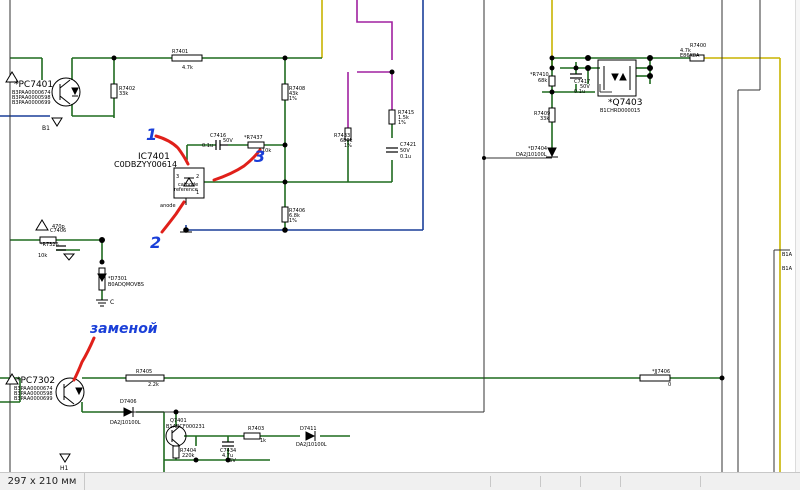 This screenshot has height=490, width=800. Describe the element at coordinates (42, 256) in the screenshot. I see `label-r7326-val: 10k` at that location.